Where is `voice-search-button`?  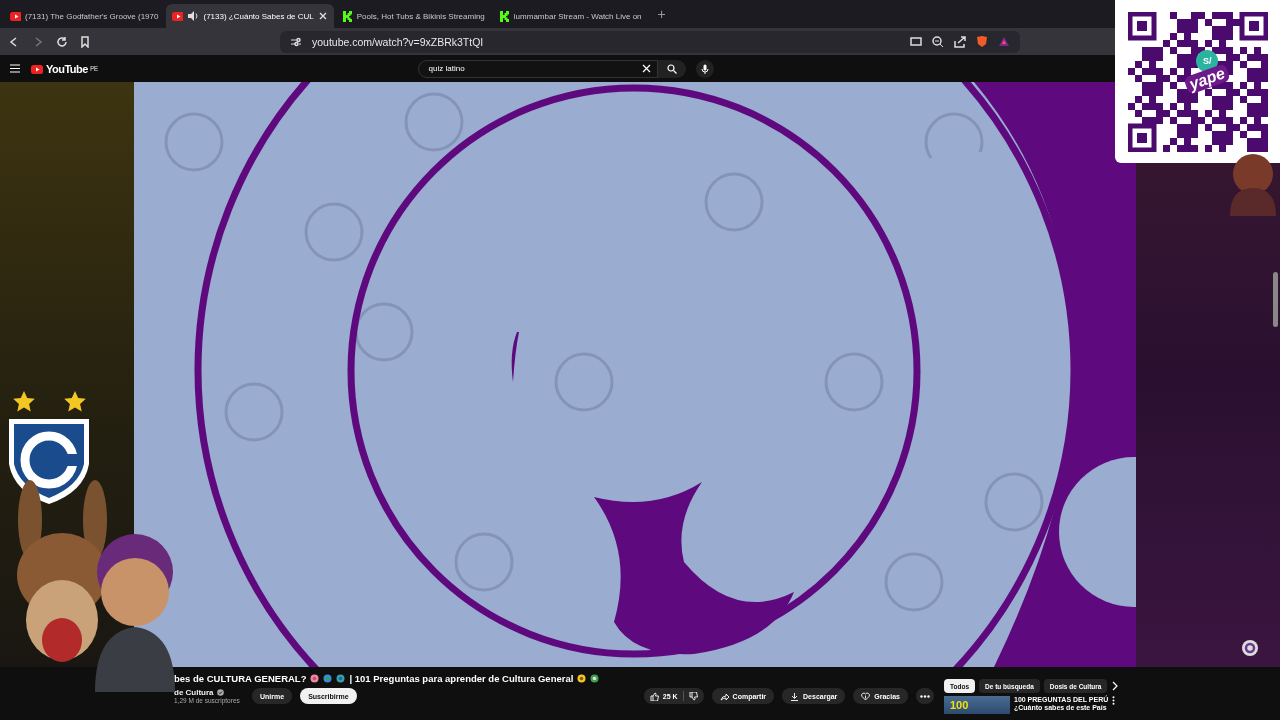
voice-search-button is located at coordinates (704, 68).